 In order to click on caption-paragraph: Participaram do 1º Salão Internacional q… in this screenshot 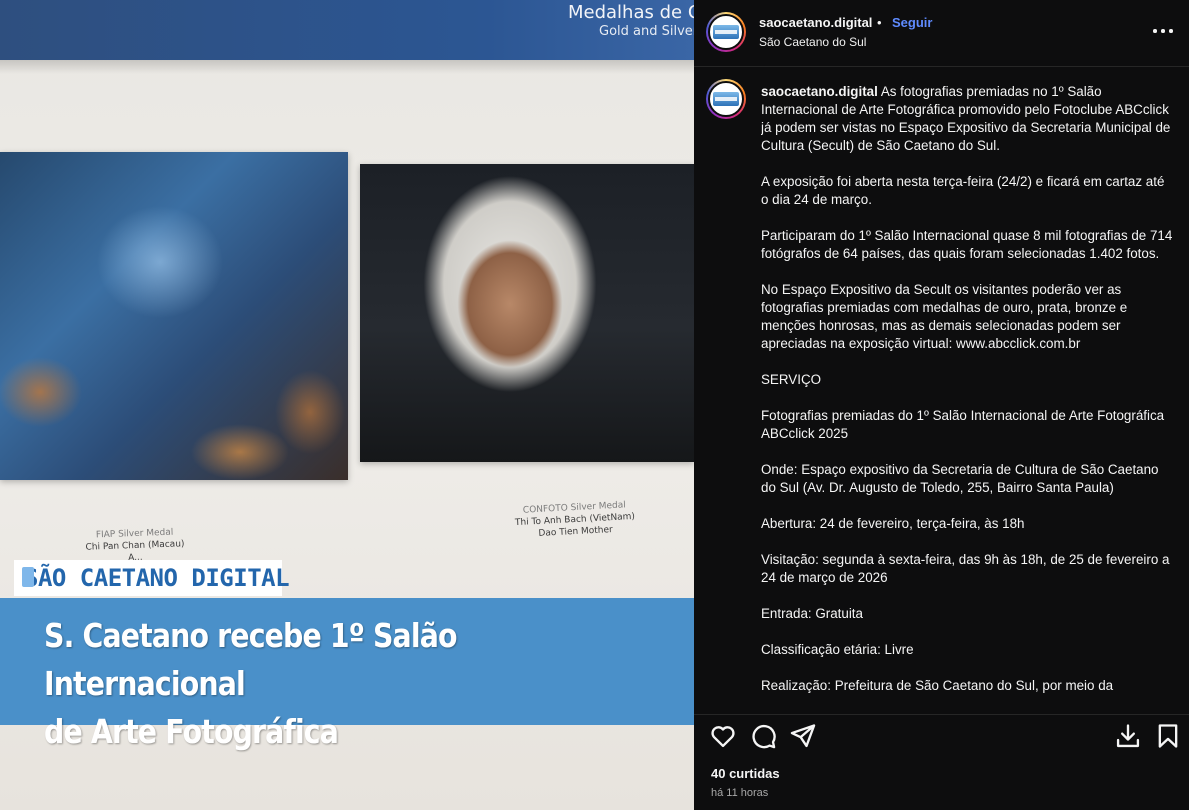, I will do `click(967, 244)`.